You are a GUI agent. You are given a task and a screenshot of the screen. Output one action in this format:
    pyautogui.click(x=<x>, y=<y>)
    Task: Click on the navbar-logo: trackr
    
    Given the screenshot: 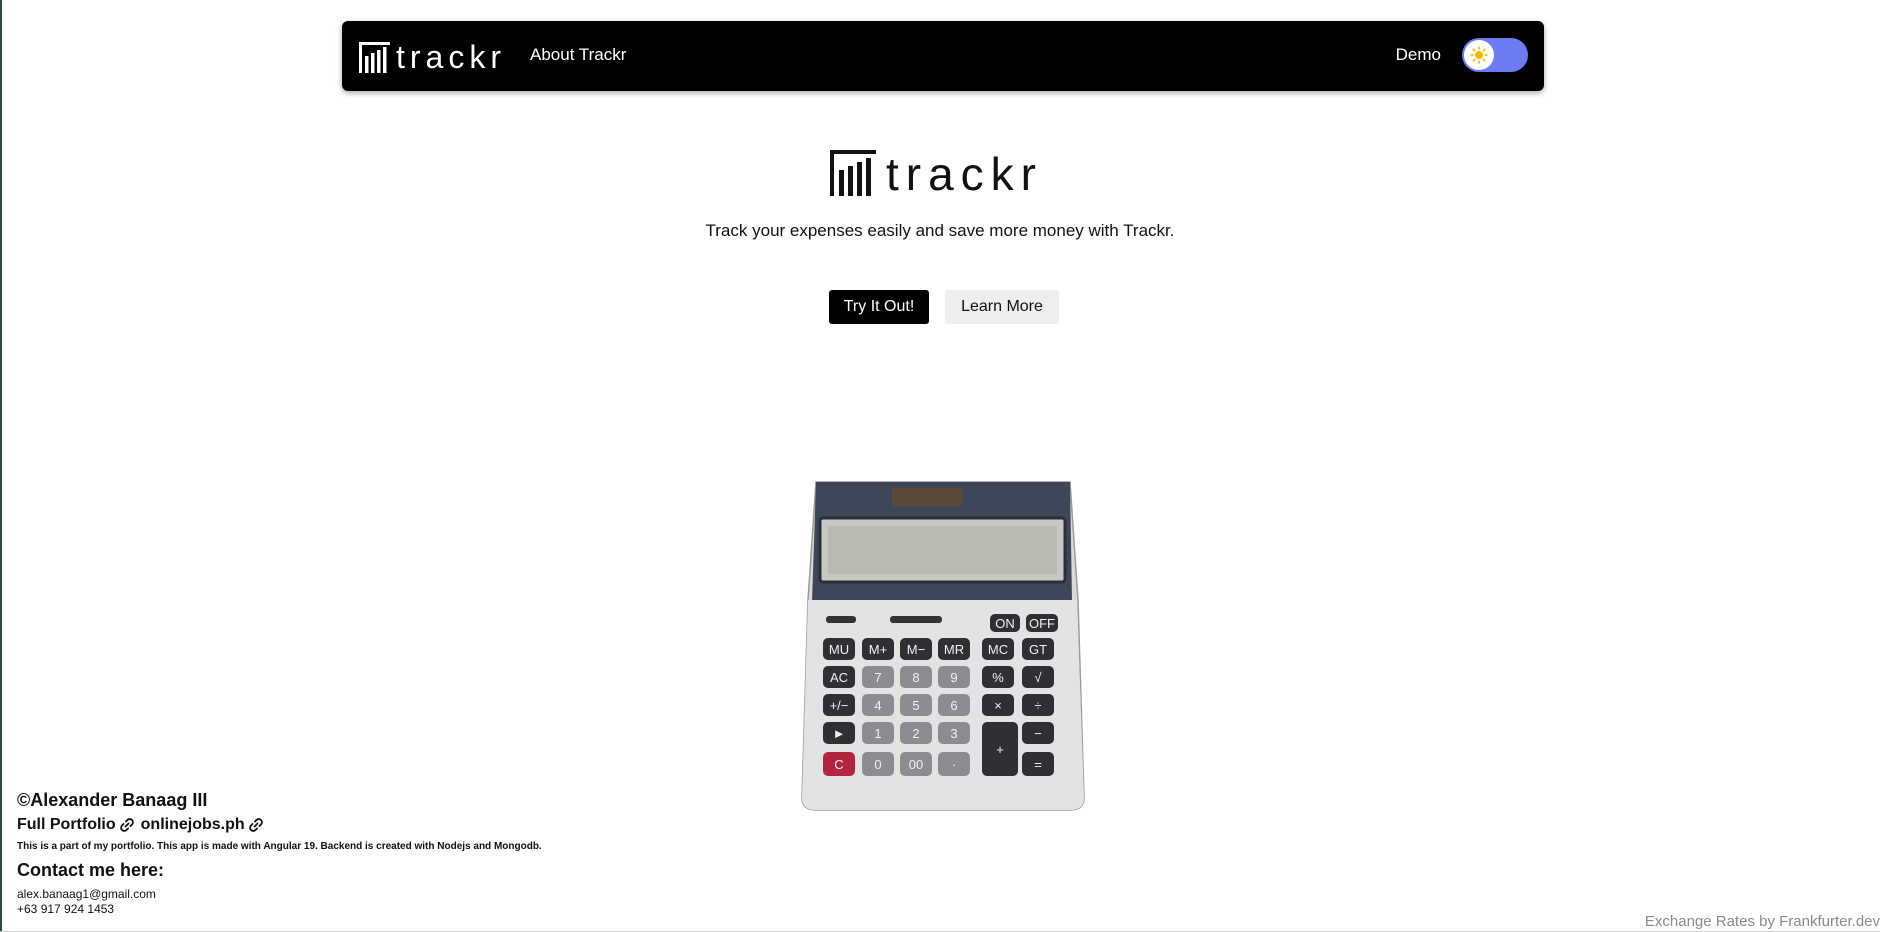 What is the action you would take?
    pyautogui.click(x=432, y=55)
    